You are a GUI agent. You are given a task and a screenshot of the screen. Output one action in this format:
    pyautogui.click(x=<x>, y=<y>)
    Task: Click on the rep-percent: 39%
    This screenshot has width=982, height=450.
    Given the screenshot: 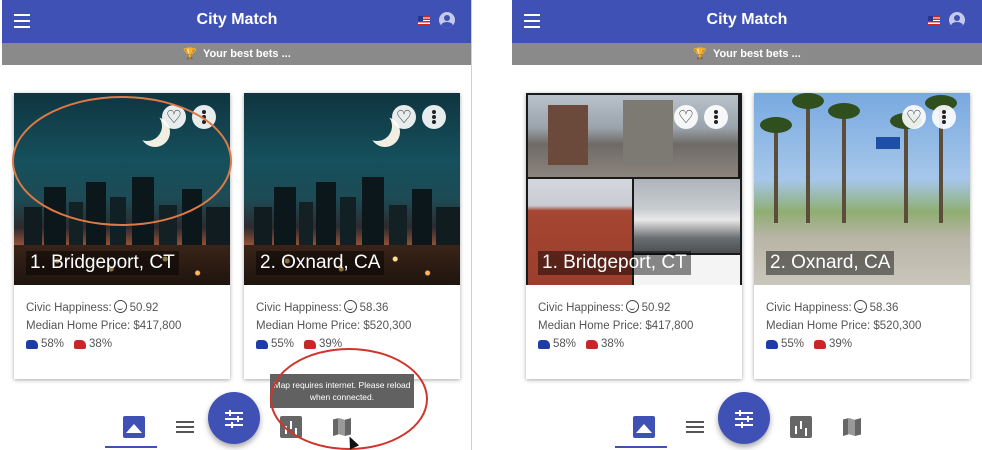 What is the action you would take?
    pyautogui.click(x=841, y=344)
    